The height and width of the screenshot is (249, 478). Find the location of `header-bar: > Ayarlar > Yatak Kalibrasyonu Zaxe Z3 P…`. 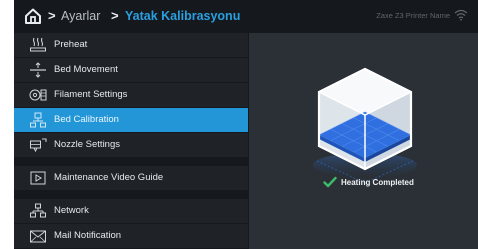

header-bar: > Ayarlar > Yatak Kalibrasyonu Zaxe Z3 P… is located at coordinates (246, 16).